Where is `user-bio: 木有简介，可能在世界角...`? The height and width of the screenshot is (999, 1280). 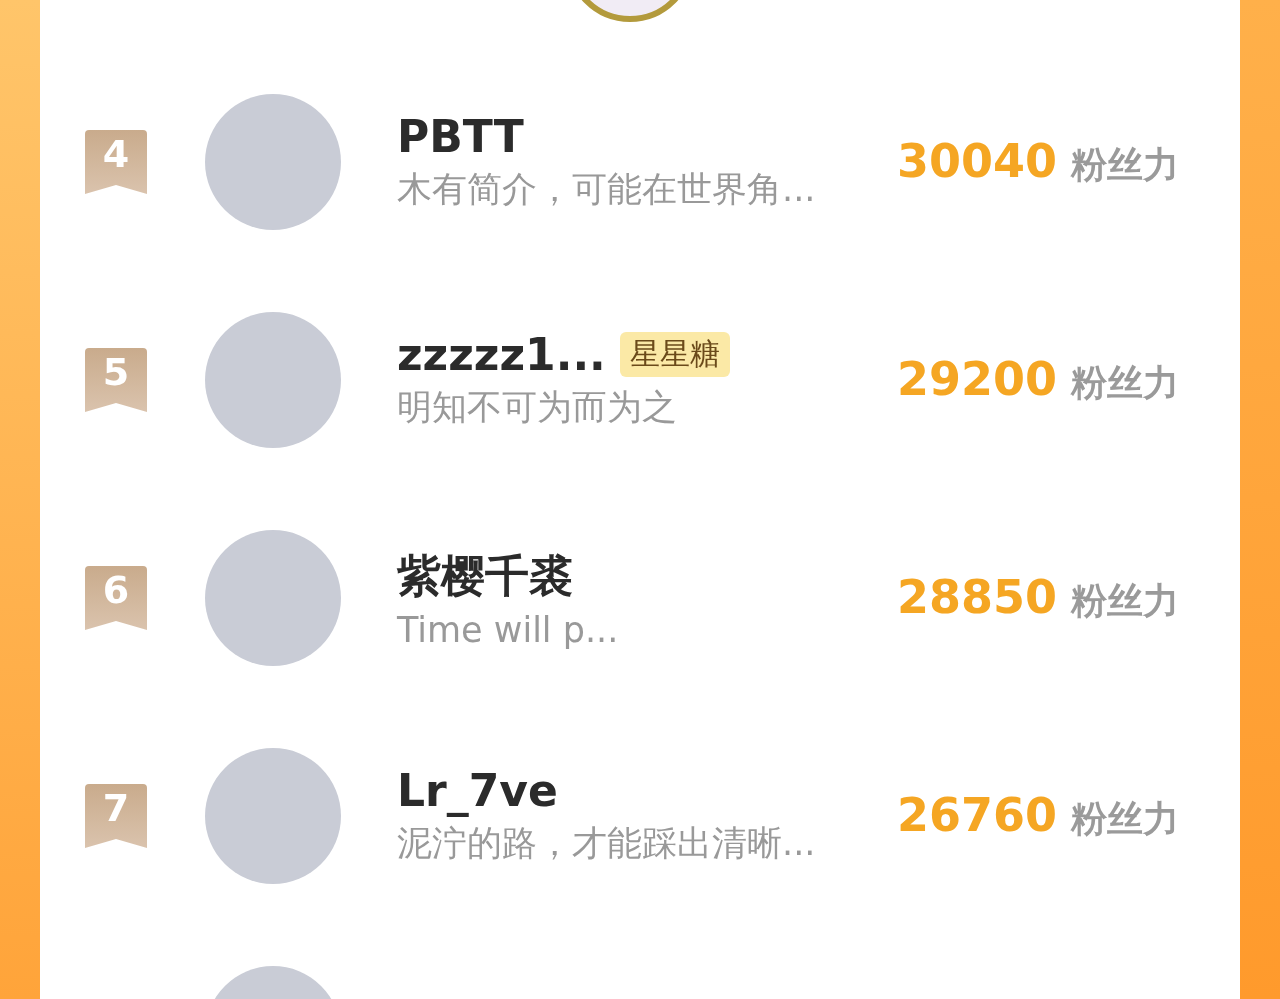
user-bio: 木有简介，可能在世界角... is located at coordinates (607, 189).